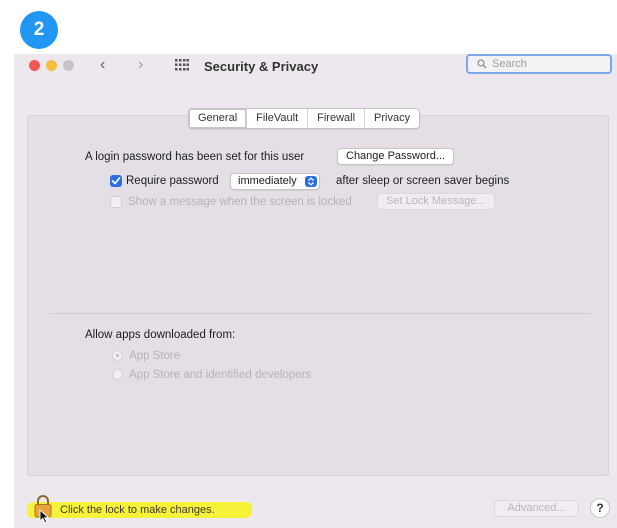  Describe the element at coordinates (276, 118) in the screenshot. I see `tab-filevault: FileVault` at that location.